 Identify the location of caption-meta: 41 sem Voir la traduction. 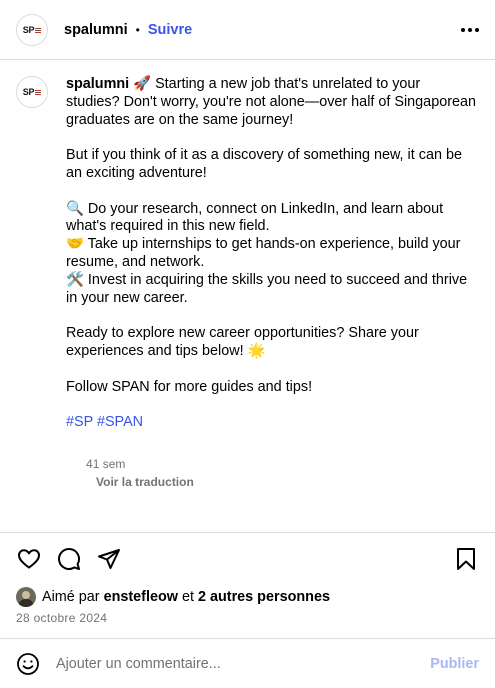
(271, 473).